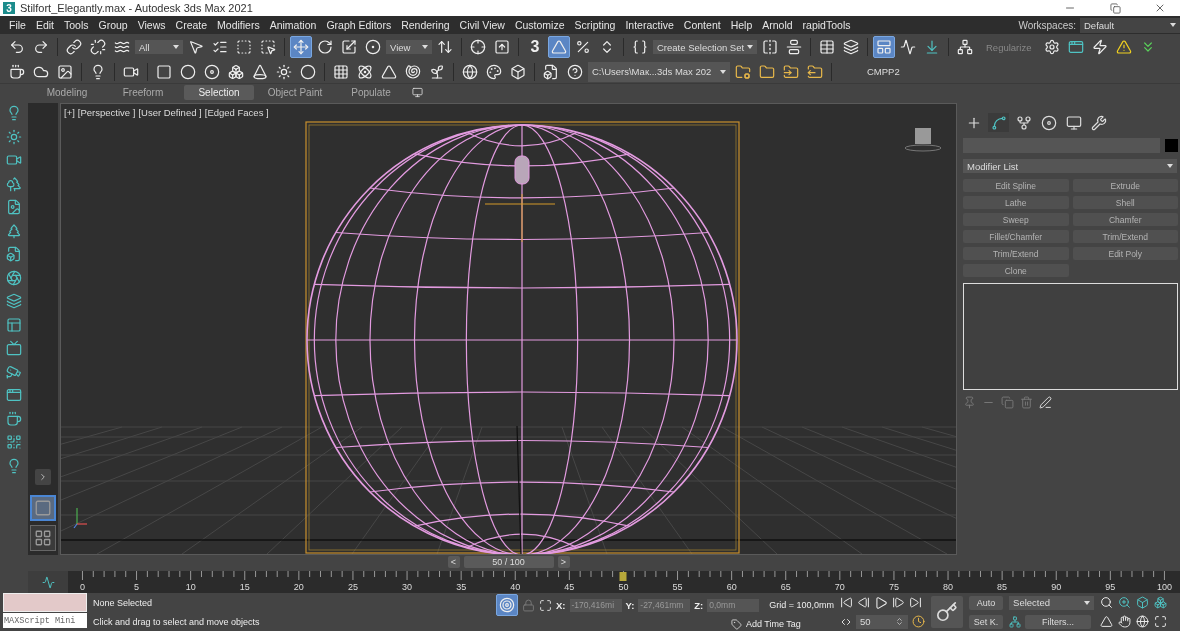  What do you see at coordinates (45, 620) in the screenshot?
I see `maxscript-field: MAXScript Mini` at bounding box center [45, 620].